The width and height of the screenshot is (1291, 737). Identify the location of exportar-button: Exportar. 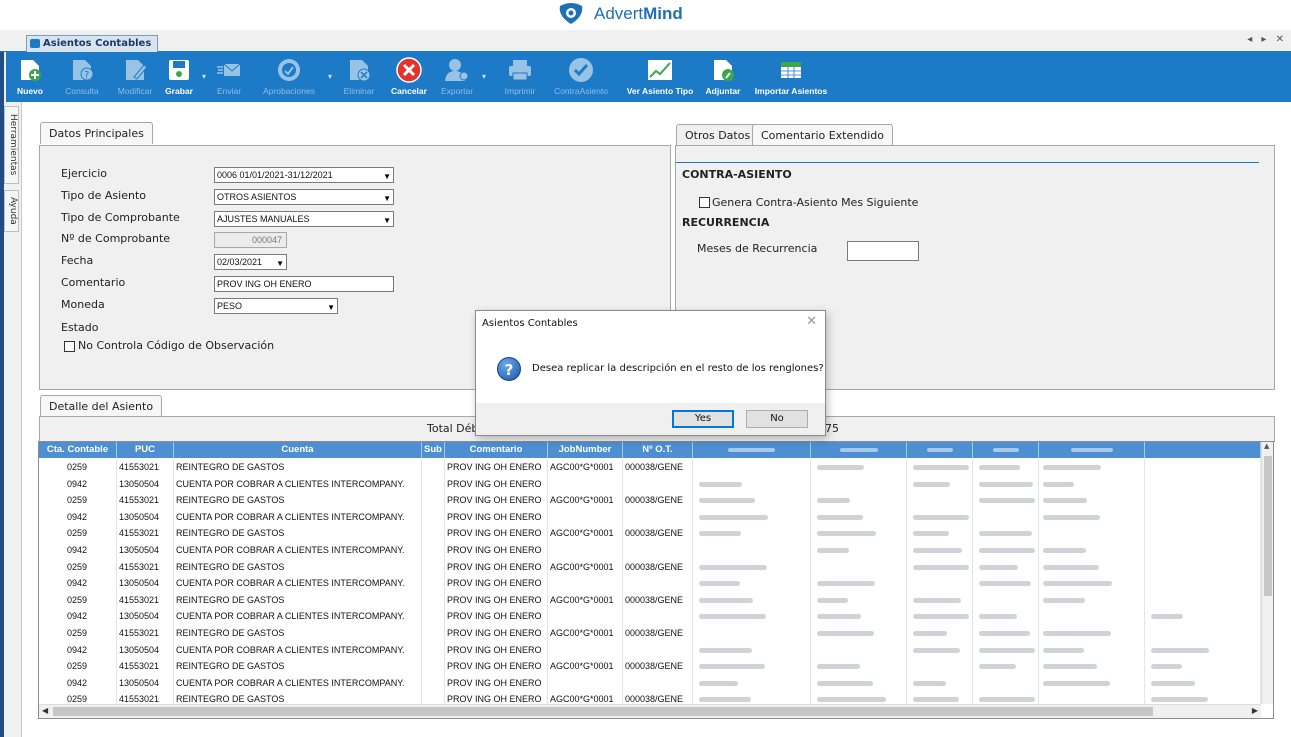
(457, 77).